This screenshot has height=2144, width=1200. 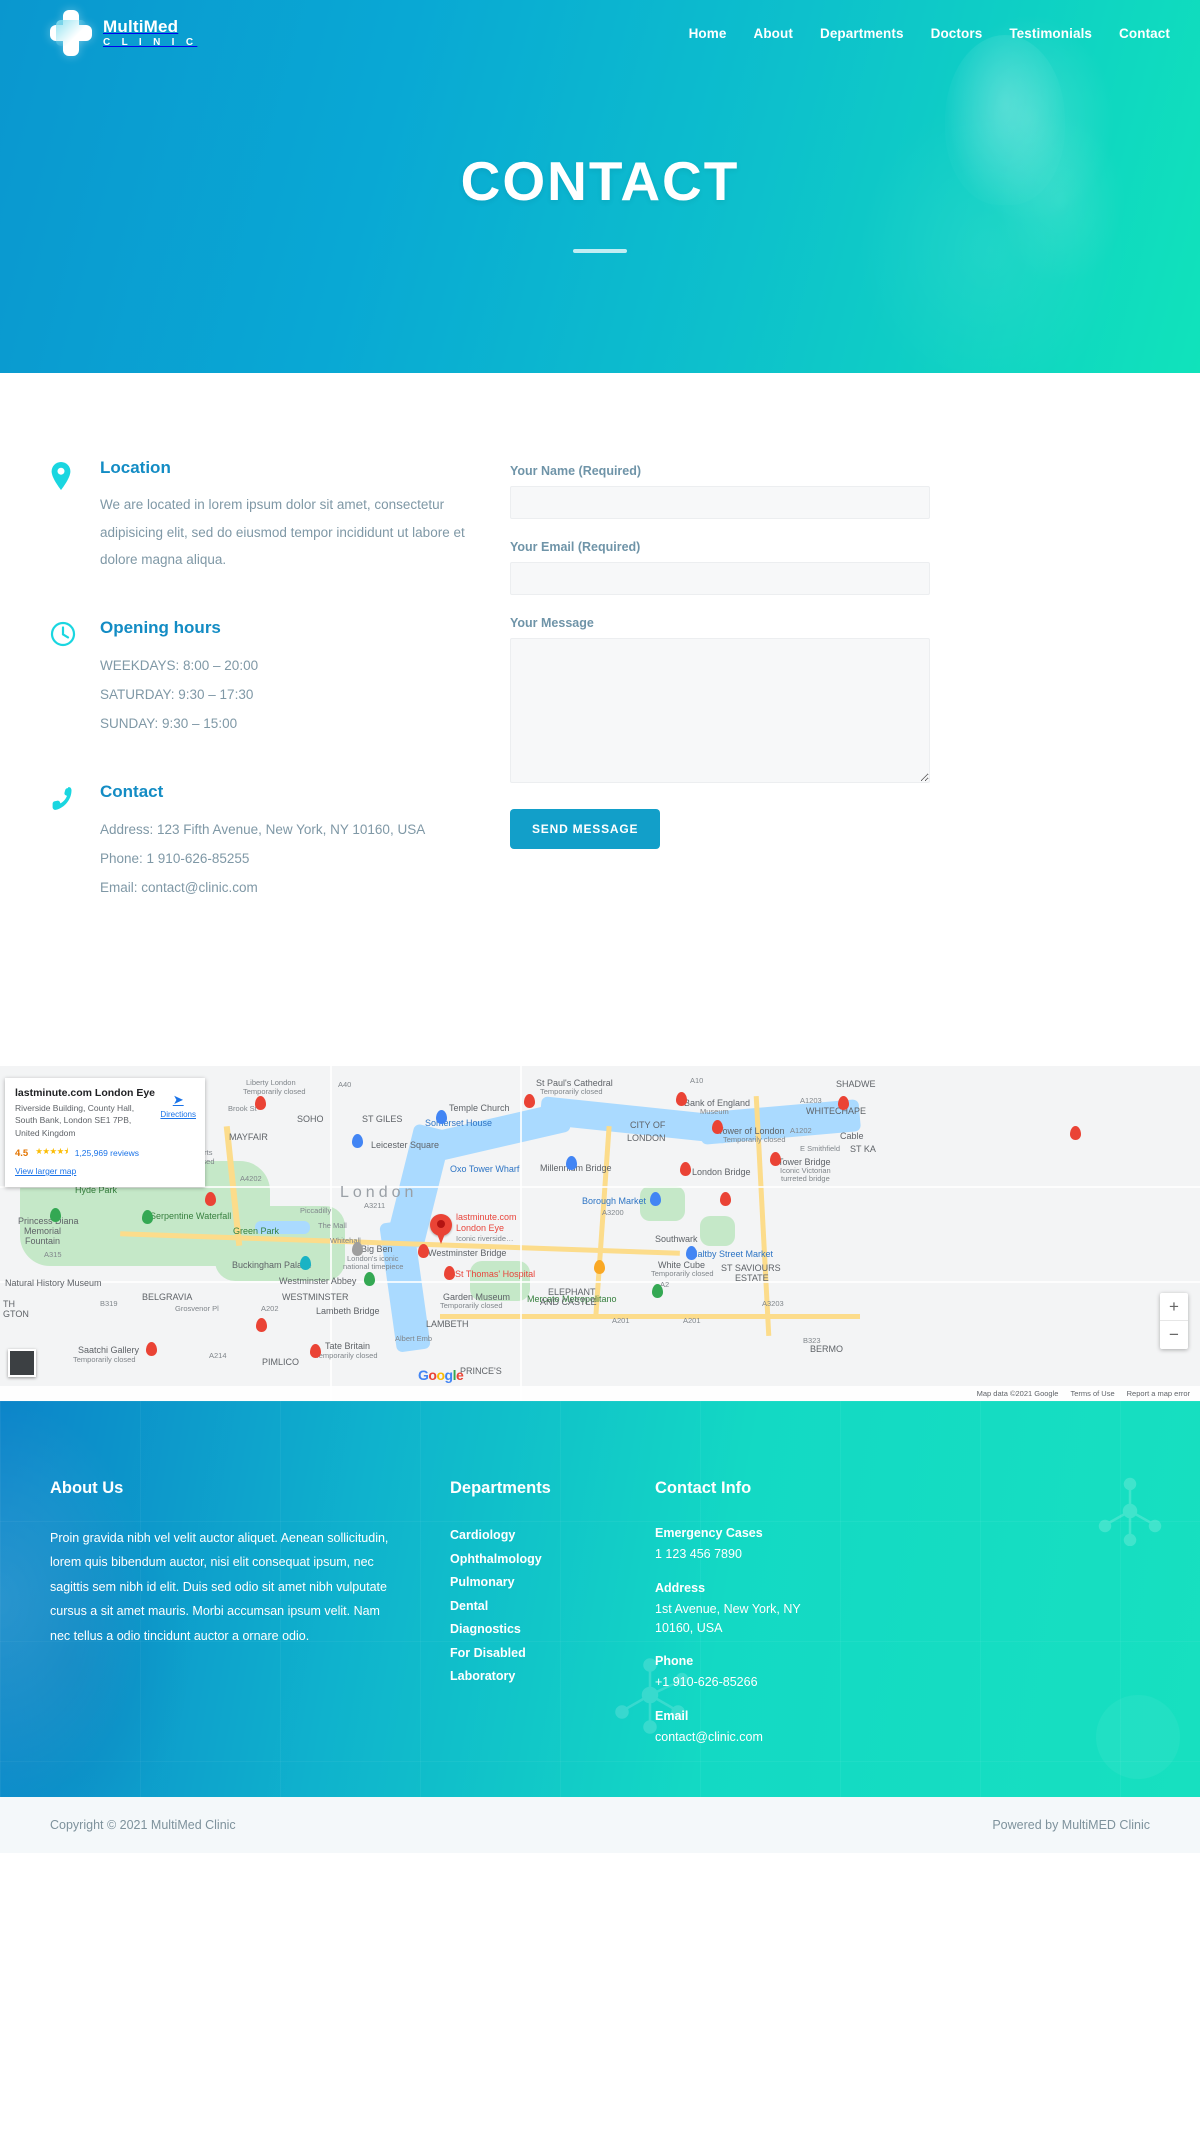 What do you see at coordinates (348, 1346) in the screenshot?
I see `map-label: Tate Britain` at bounding box center [348, 1346].